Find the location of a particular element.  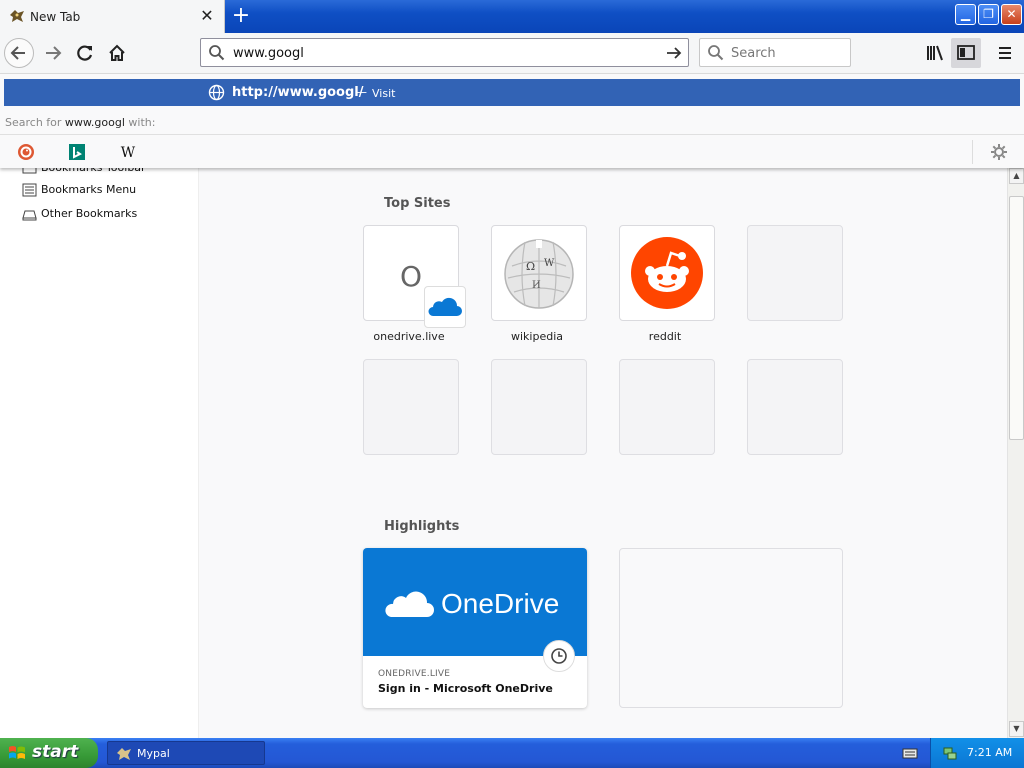

minimize-window-button: ▁ is located at coordinates (965, 14).